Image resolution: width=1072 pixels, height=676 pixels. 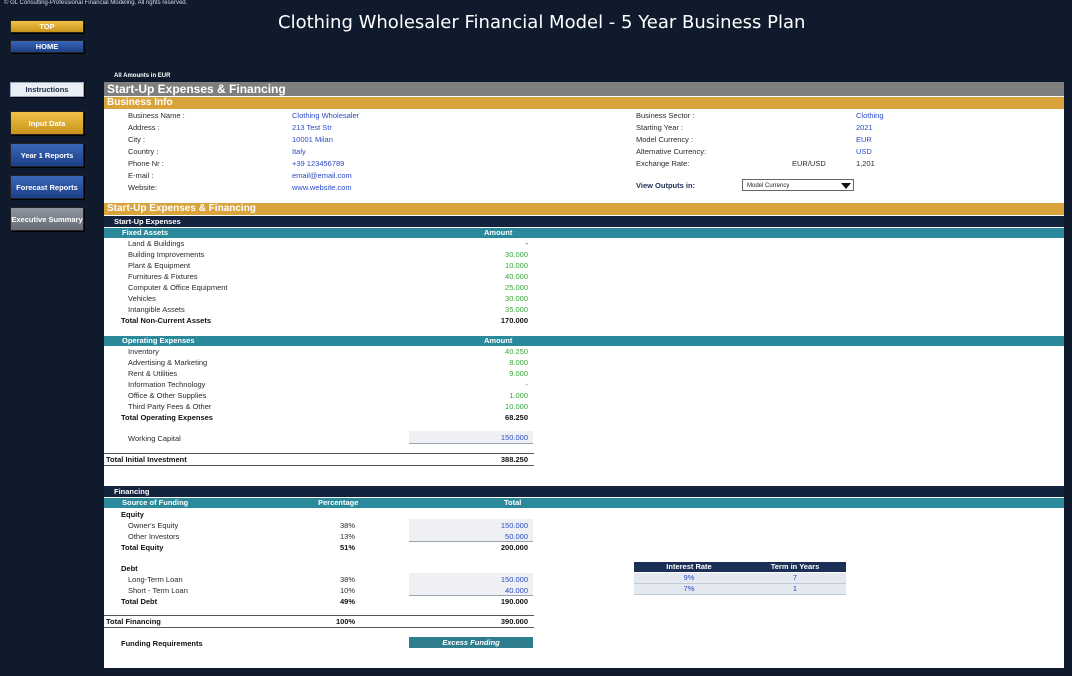 I want to click on address-value: 213 Test Str, so click(x=312, y=127).